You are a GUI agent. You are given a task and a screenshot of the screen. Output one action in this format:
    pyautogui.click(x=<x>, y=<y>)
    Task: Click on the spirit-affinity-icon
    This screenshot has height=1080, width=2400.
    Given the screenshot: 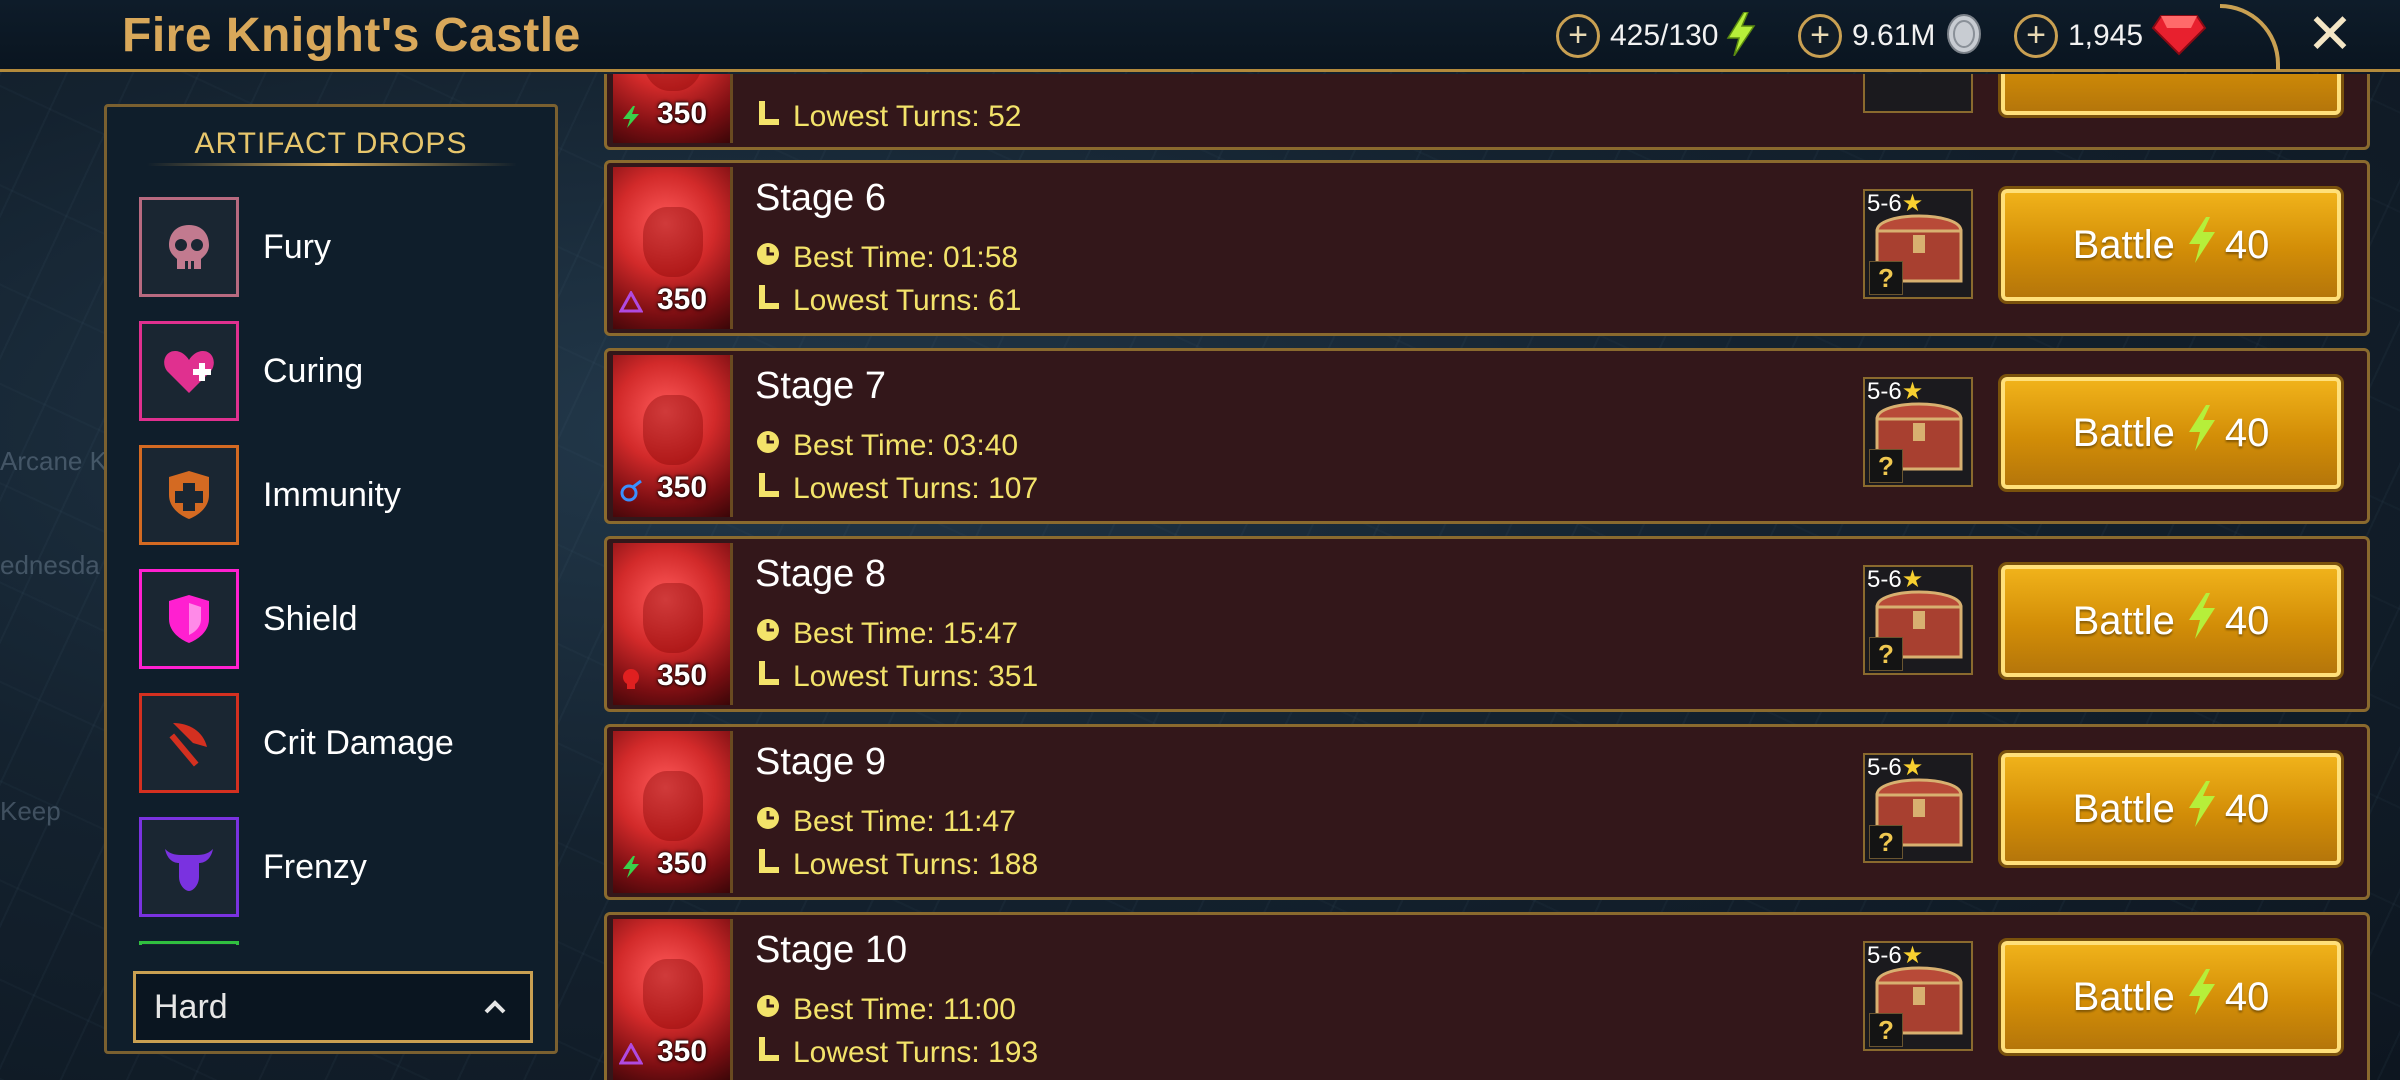 What is the action you would take?
    pyautogui.click(x=631, y=493)
    